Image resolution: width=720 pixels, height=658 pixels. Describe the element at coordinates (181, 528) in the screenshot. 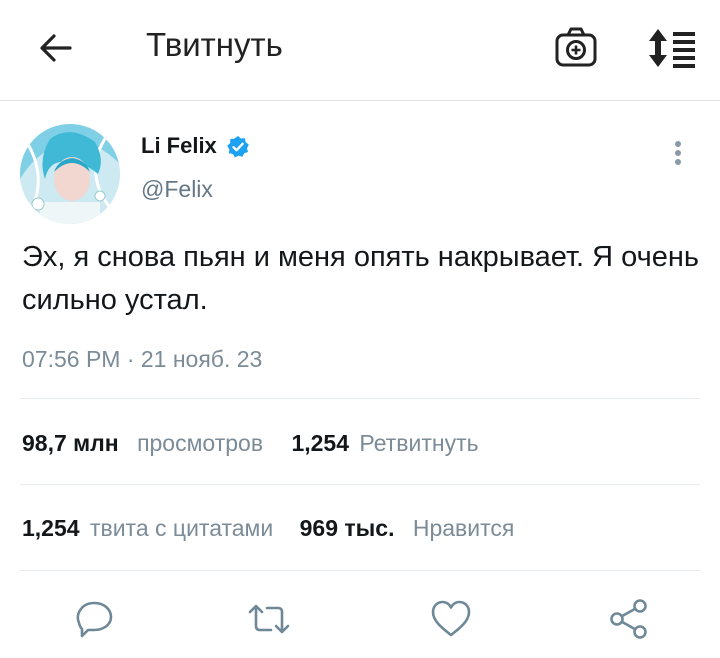

I see `quotes-label: твита с цитатами` at that location.